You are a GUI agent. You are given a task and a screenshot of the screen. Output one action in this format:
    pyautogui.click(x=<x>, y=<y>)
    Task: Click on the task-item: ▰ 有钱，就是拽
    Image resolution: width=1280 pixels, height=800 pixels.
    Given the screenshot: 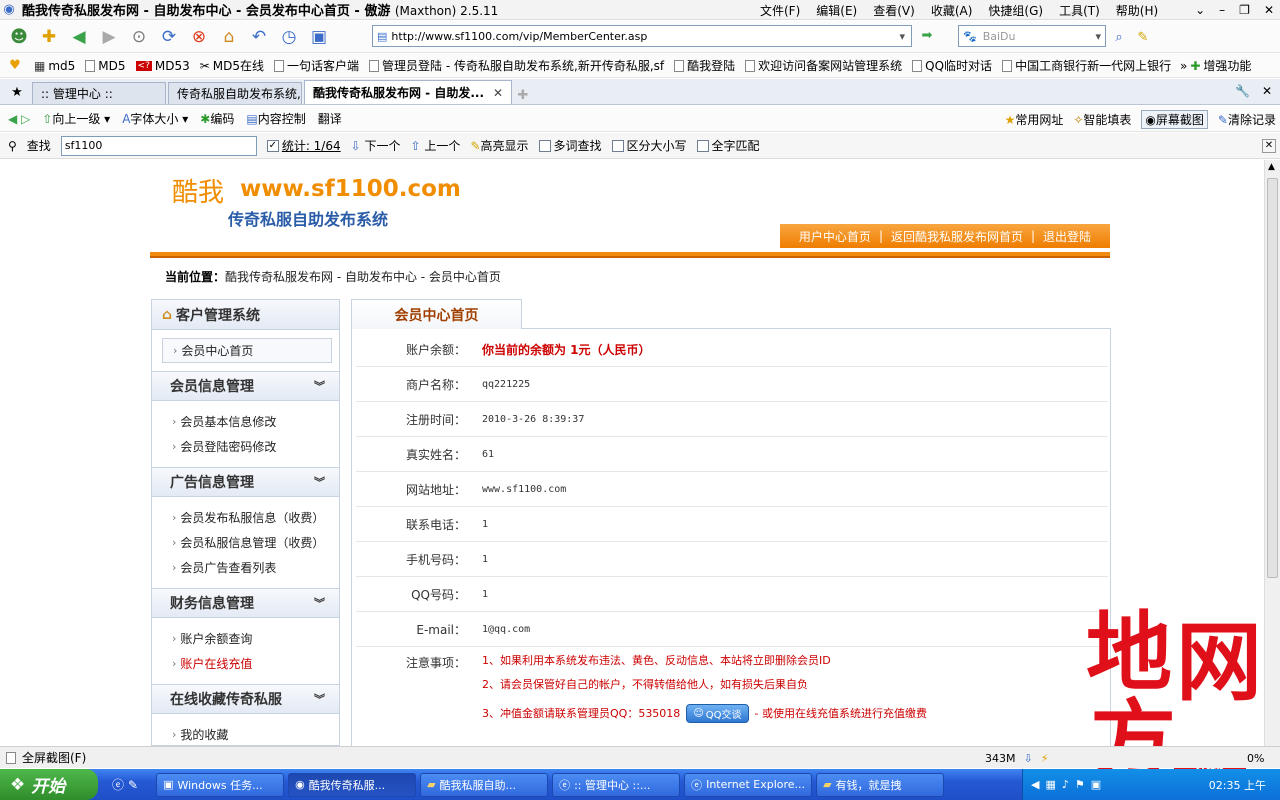 What is the action you would take?
    pyautogui.click(x=880, y=784)
    